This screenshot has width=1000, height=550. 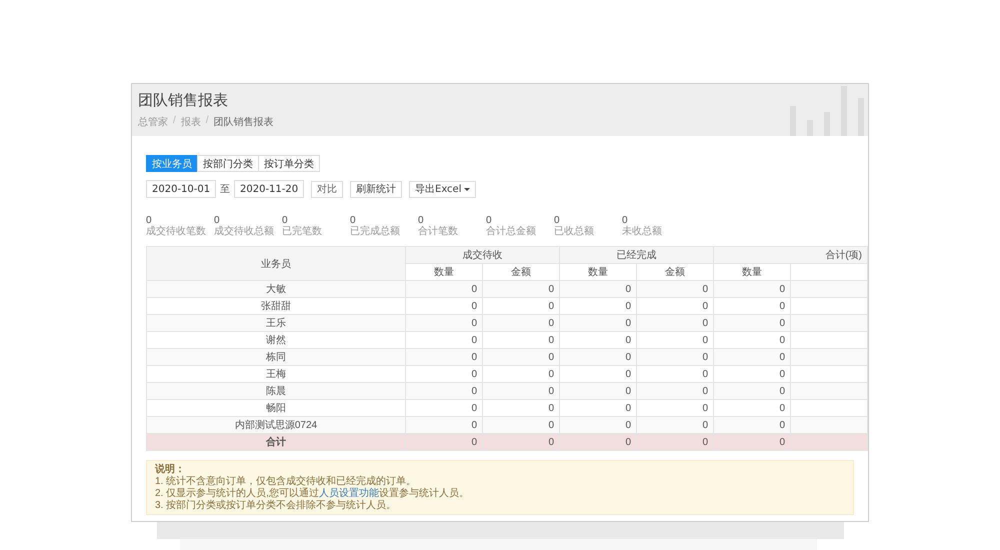 What do you see at coordinates (637, 255) in the screenshot?
I see `column-group-header: 已经完成` at bounding box center [637, 255].